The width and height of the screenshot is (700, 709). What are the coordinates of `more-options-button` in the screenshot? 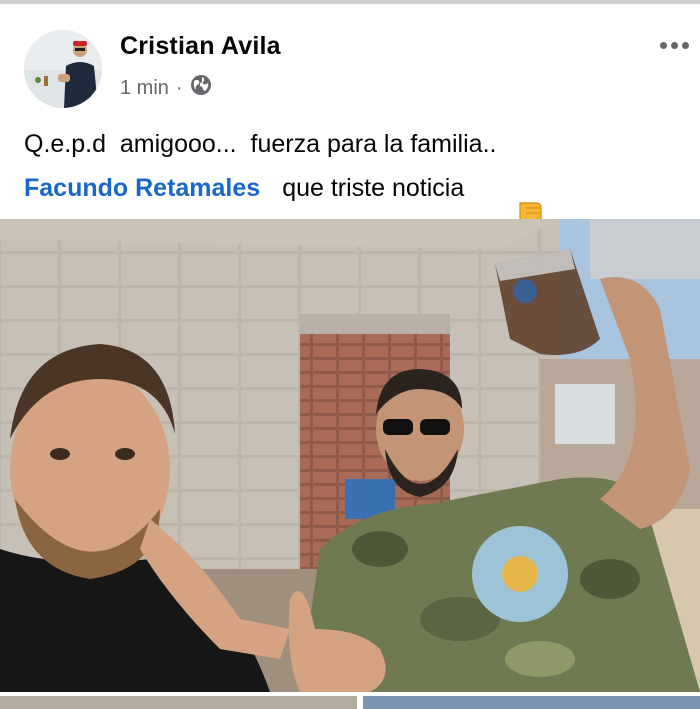 It's located at (674, 45).